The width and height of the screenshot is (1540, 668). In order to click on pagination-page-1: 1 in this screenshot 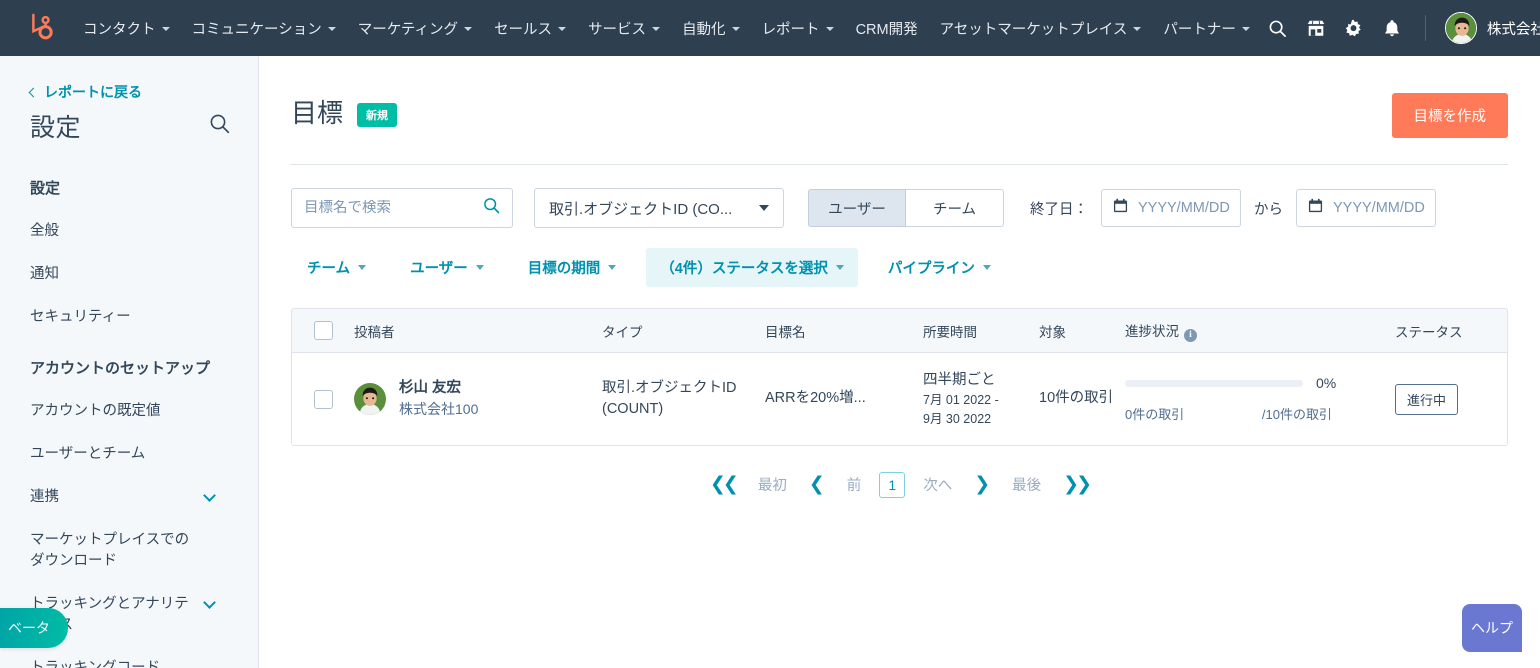, I will do `click(892, 484)`.